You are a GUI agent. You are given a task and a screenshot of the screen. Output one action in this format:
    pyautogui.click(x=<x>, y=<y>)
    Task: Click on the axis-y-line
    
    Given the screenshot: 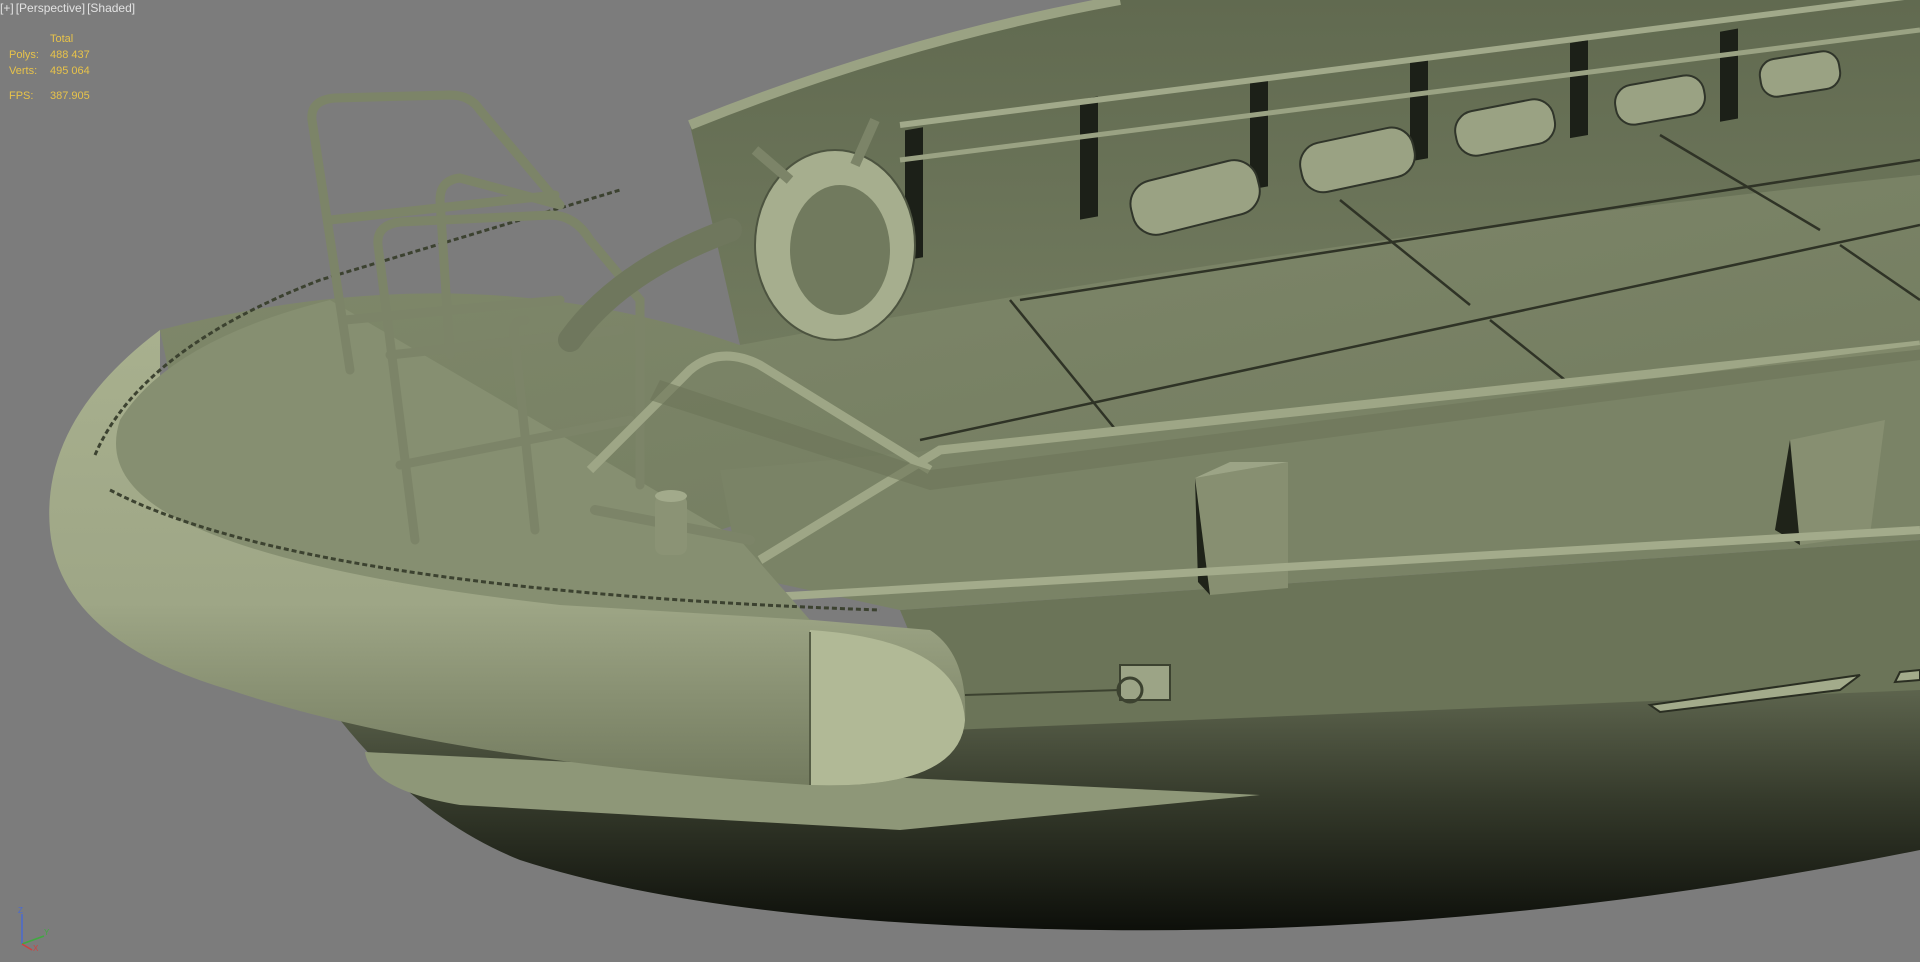 What is the action you would take?
    pyautogui.click(x=33, y=940)
    